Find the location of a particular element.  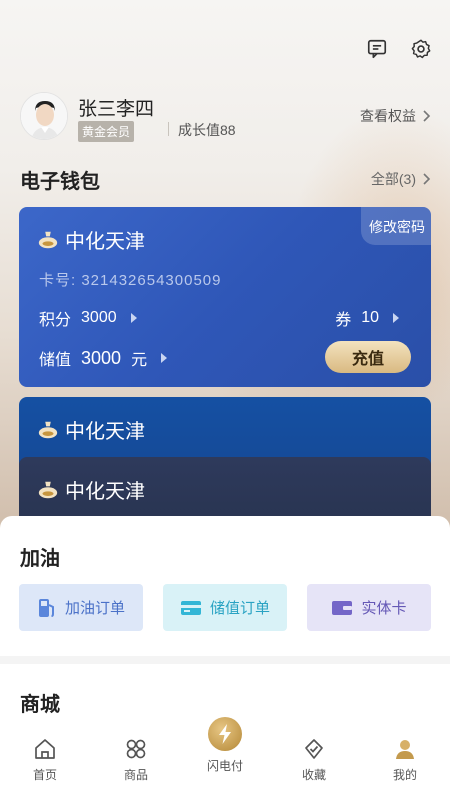

refuel-title: 加油 is located at coordinates (40, 559).